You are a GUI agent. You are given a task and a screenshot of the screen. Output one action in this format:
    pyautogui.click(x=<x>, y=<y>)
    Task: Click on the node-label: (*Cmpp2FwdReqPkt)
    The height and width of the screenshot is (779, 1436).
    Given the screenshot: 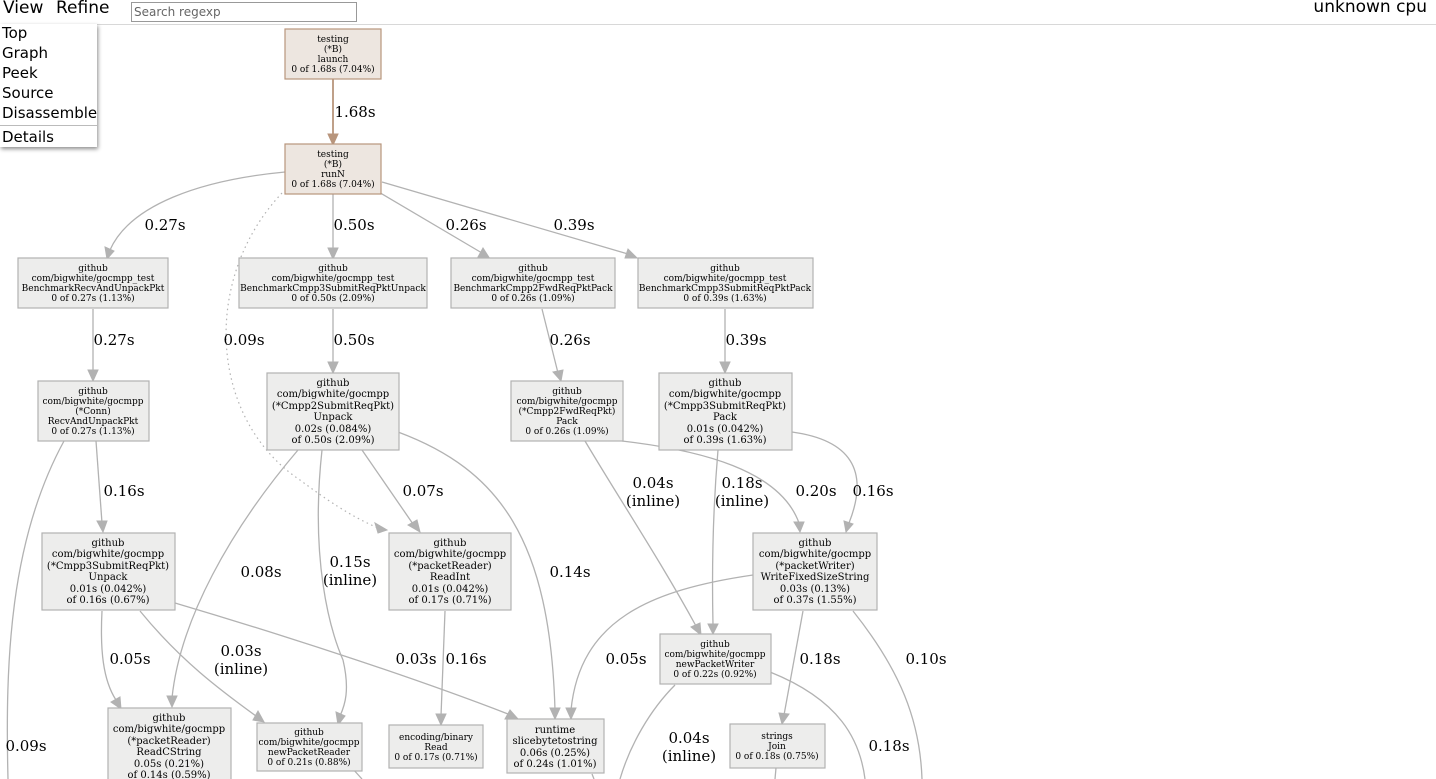 What is the action you would take?
    pyautogui.click(x=567, y=411)
    